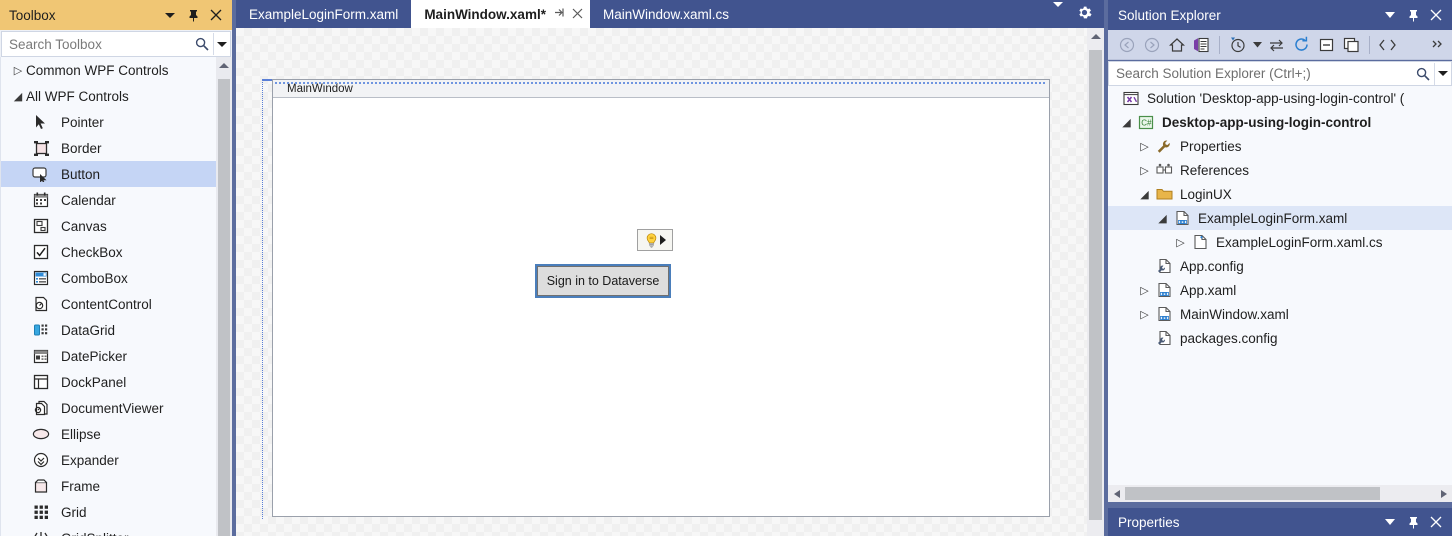  What do you see at coordinates (1390, 15) in the screenshot?
I see `solution-explorer-dropdown-icon` at bounding box center [1390, 15].